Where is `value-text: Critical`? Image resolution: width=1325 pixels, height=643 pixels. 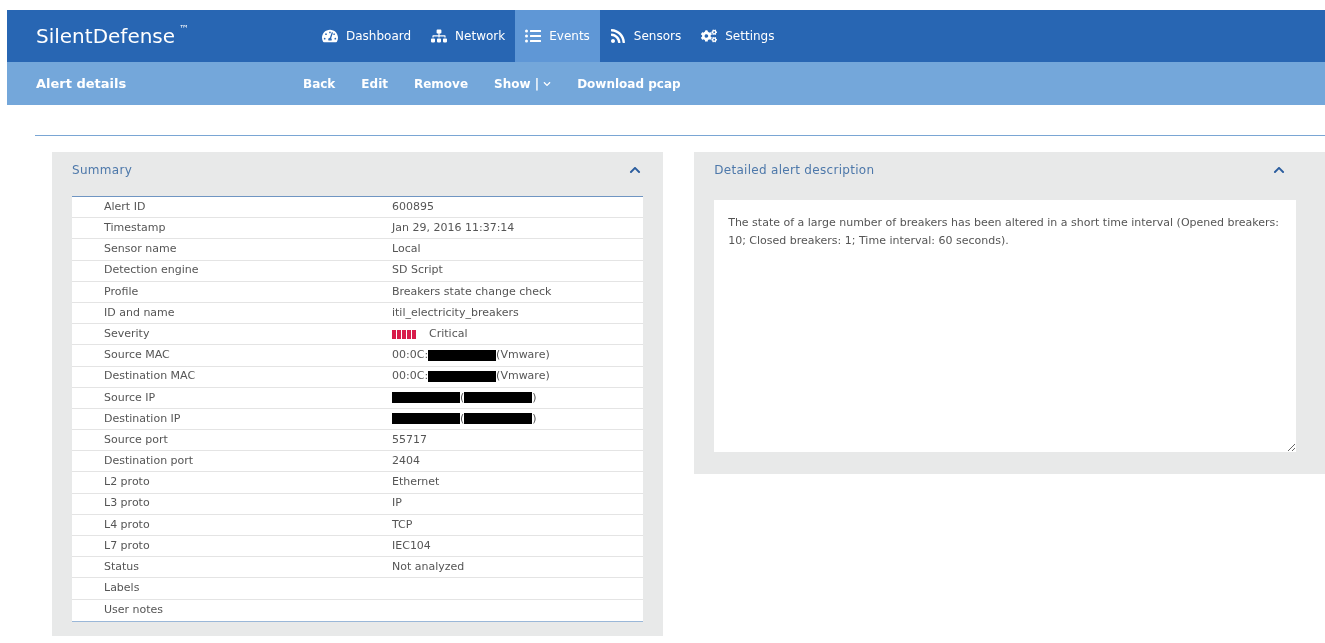
value-text: Critical is located at coordinates (448, 333).